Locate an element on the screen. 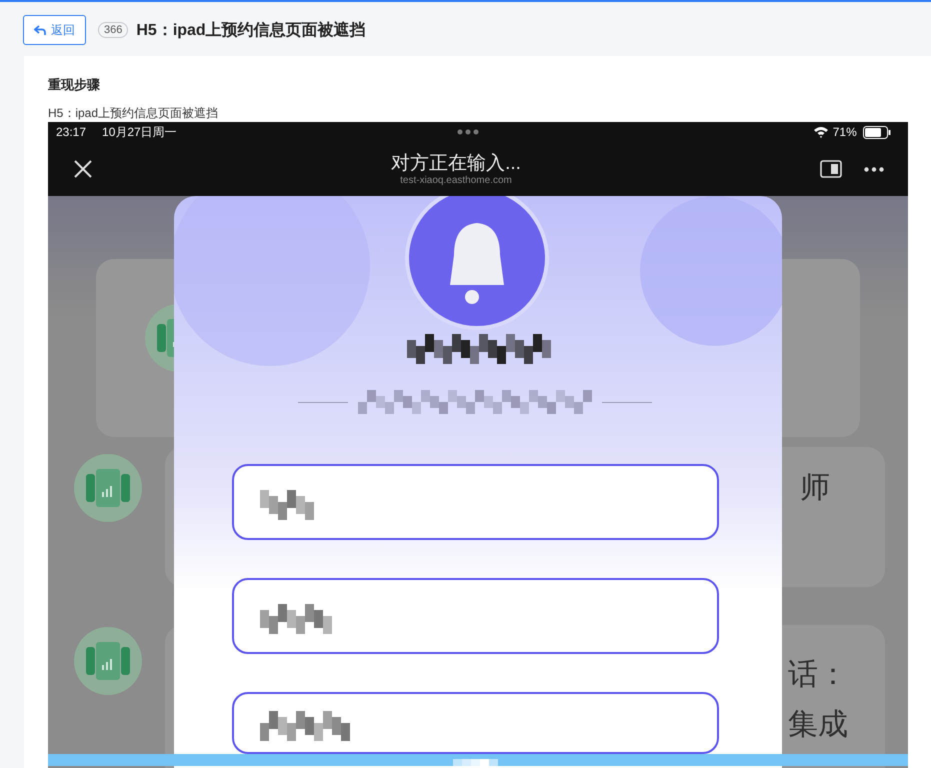  status-time: 23:17 is located at coordinates (71, 132).